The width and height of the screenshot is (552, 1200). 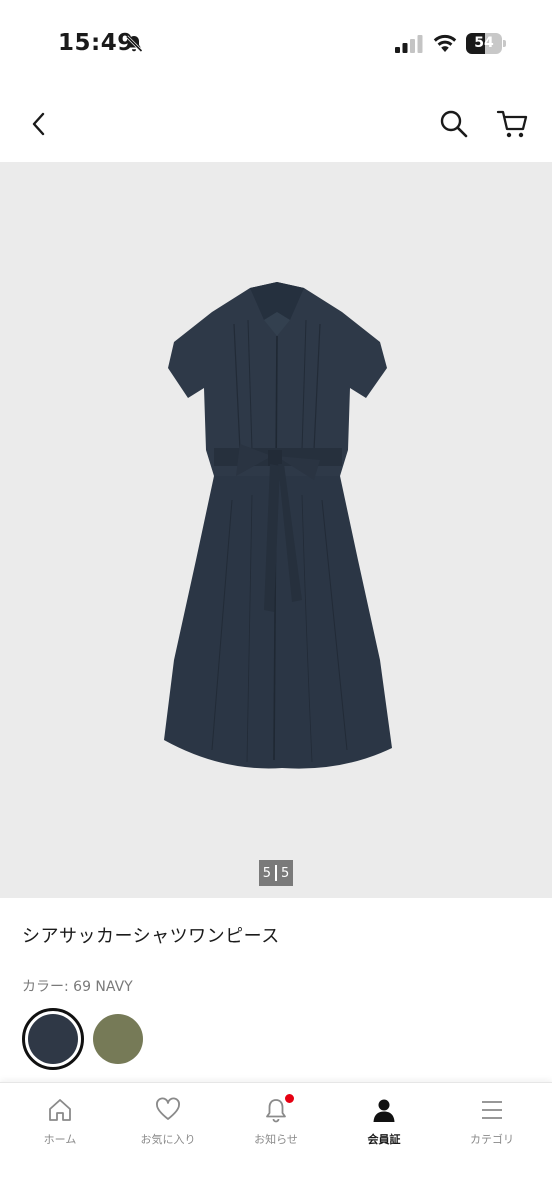 I want to click on color-swatch-navy, so click(x=53, y=1039).